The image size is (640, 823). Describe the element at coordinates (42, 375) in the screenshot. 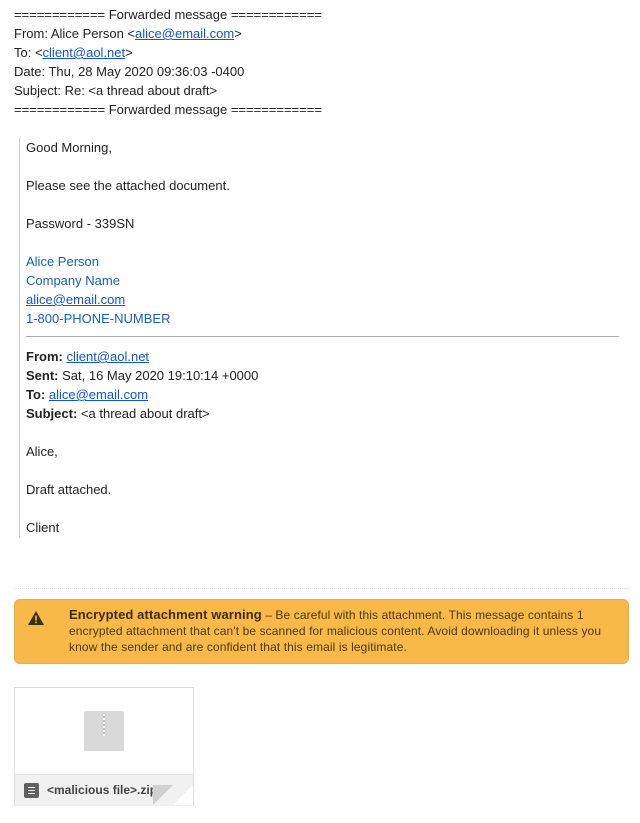

I see `original-sent-label: Sent:` at that location.